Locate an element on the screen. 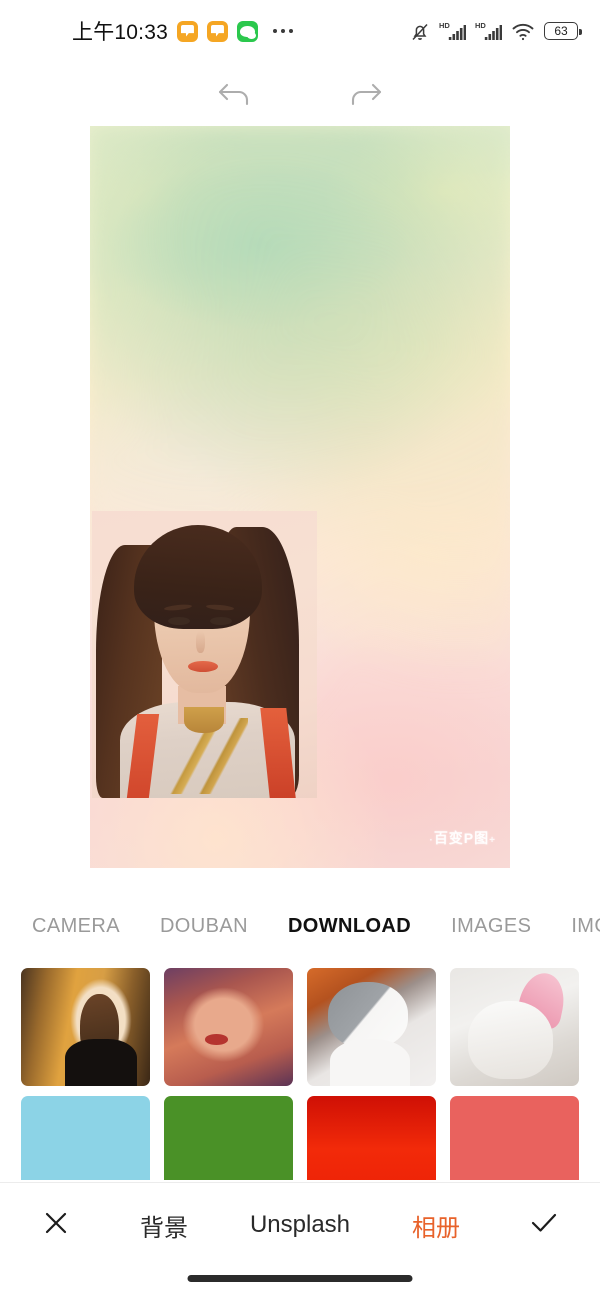 The width and height of the screenshot is (600, 1300). overflow-dots-icon is located at coordinates (283, 31).